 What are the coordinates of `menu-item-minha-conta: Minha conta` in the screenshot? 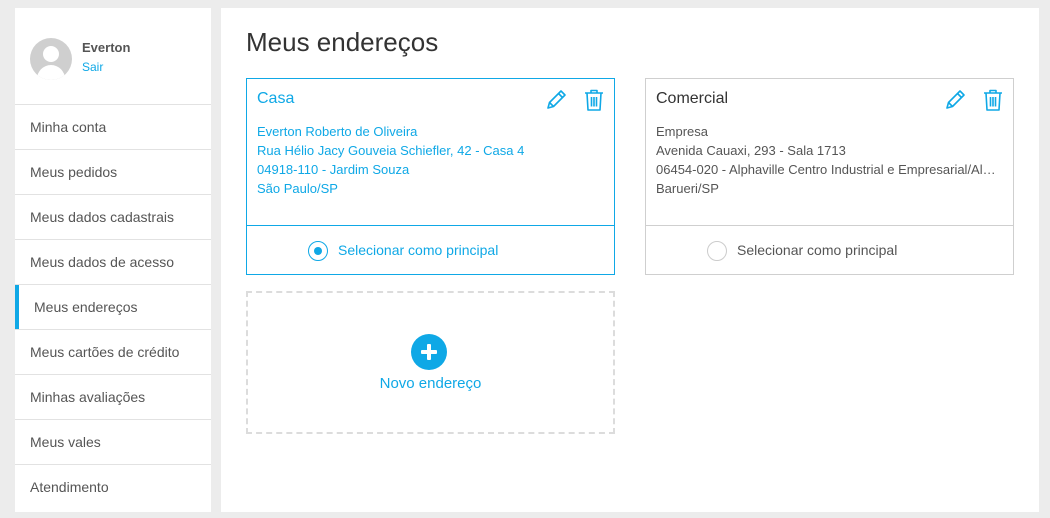 It's located at (113, 127).